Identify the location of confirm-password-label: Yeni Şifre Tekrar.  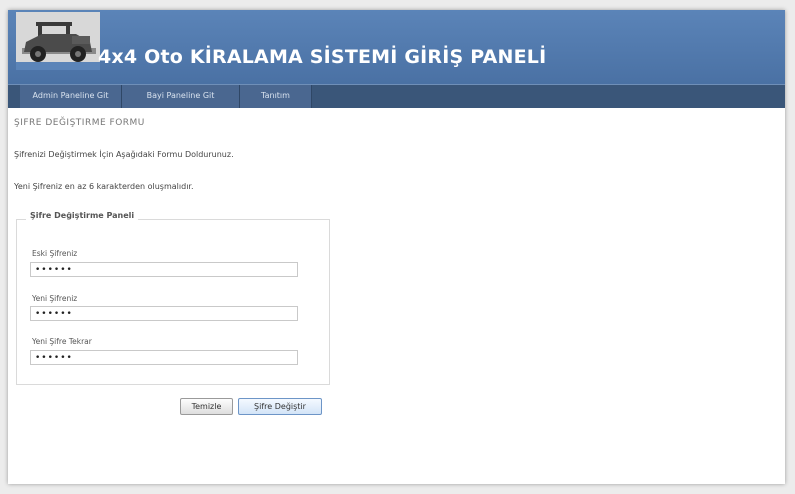
(62, 341).